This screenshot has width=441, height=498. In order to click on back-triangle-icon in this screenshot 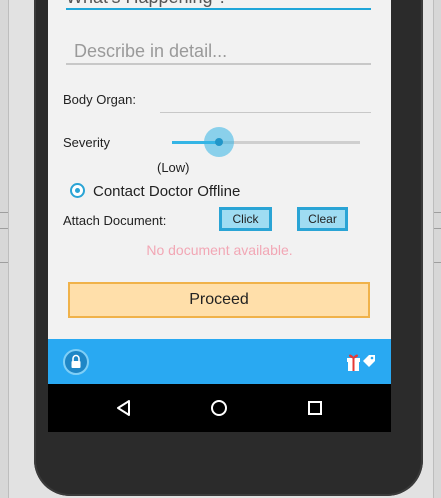, I will do `click(124, 410)`.